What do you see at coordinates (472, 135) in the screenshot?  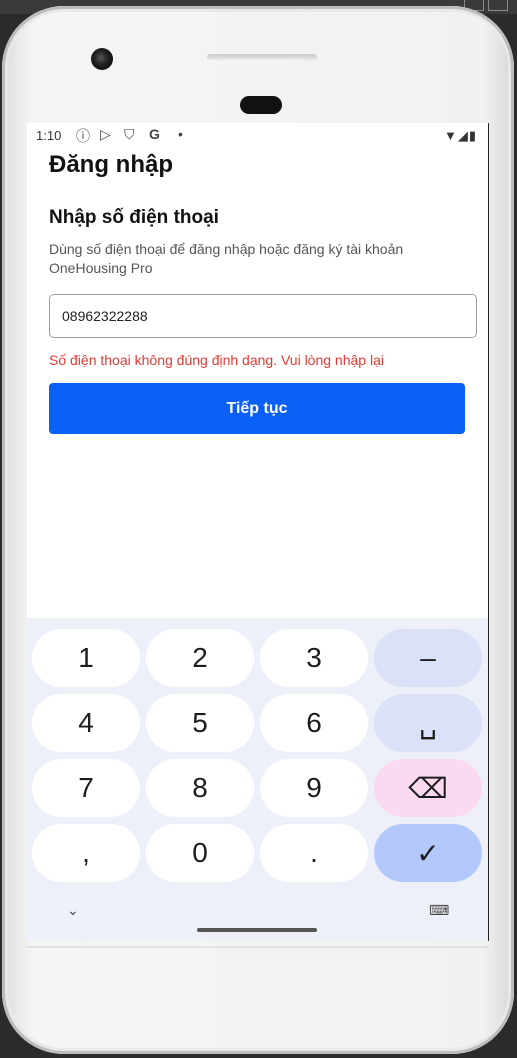 I see `battery-icon: ▮` at bounding box center [472, 135].